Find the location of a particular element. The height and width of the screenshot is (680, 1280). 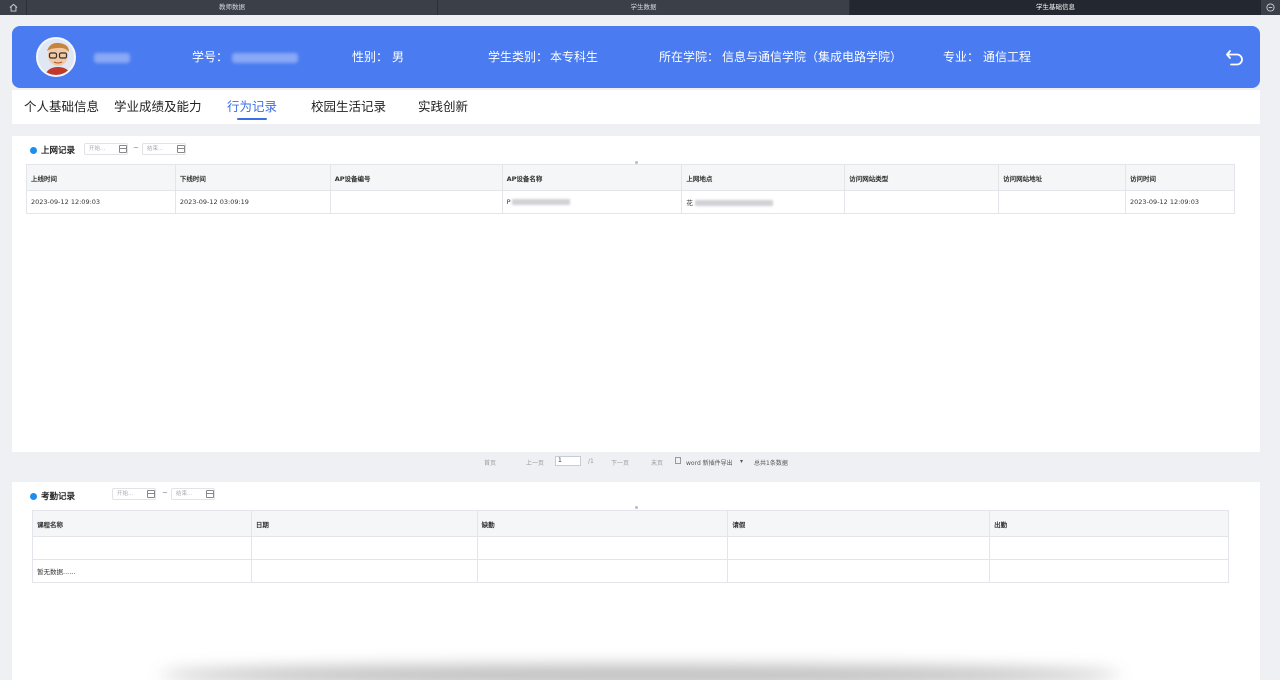

tab-practice-innovation: 实践创新 is located at coordinates (443, 105).